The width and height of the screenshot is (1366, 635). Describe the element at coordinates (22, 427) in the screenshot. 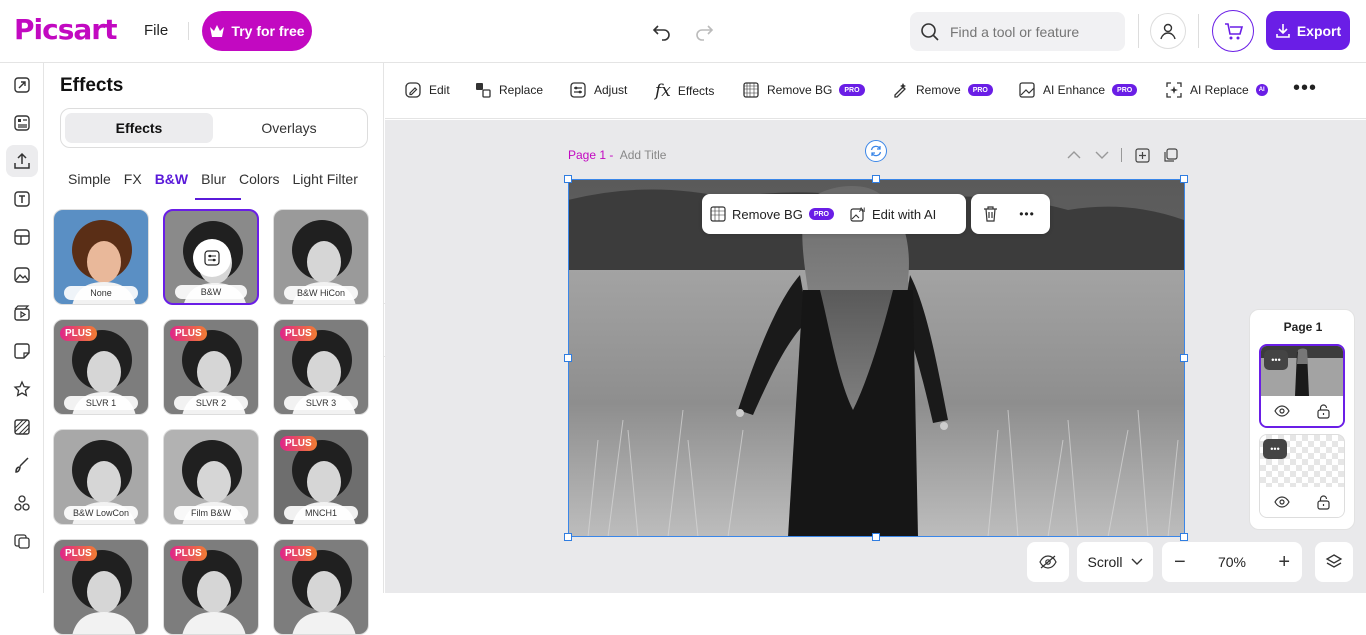

I see `rail-background-icon` at that location.